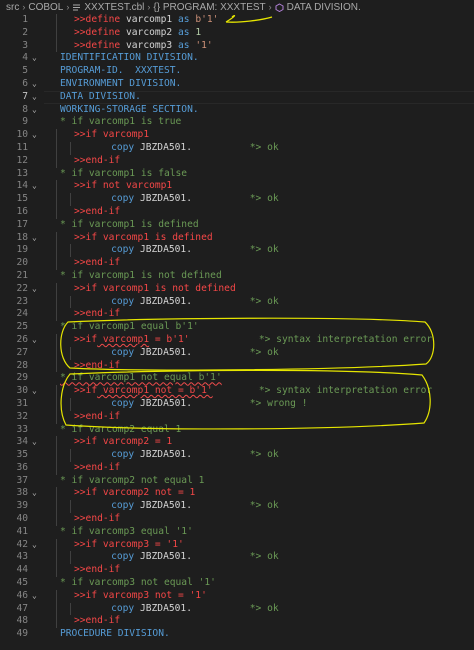 The image size is (474, 650). What do you see at coordinates (45, 7) in the screenshot?
I see `breadcrumb-cobol: COBOL` at bounding box center [45, 7].